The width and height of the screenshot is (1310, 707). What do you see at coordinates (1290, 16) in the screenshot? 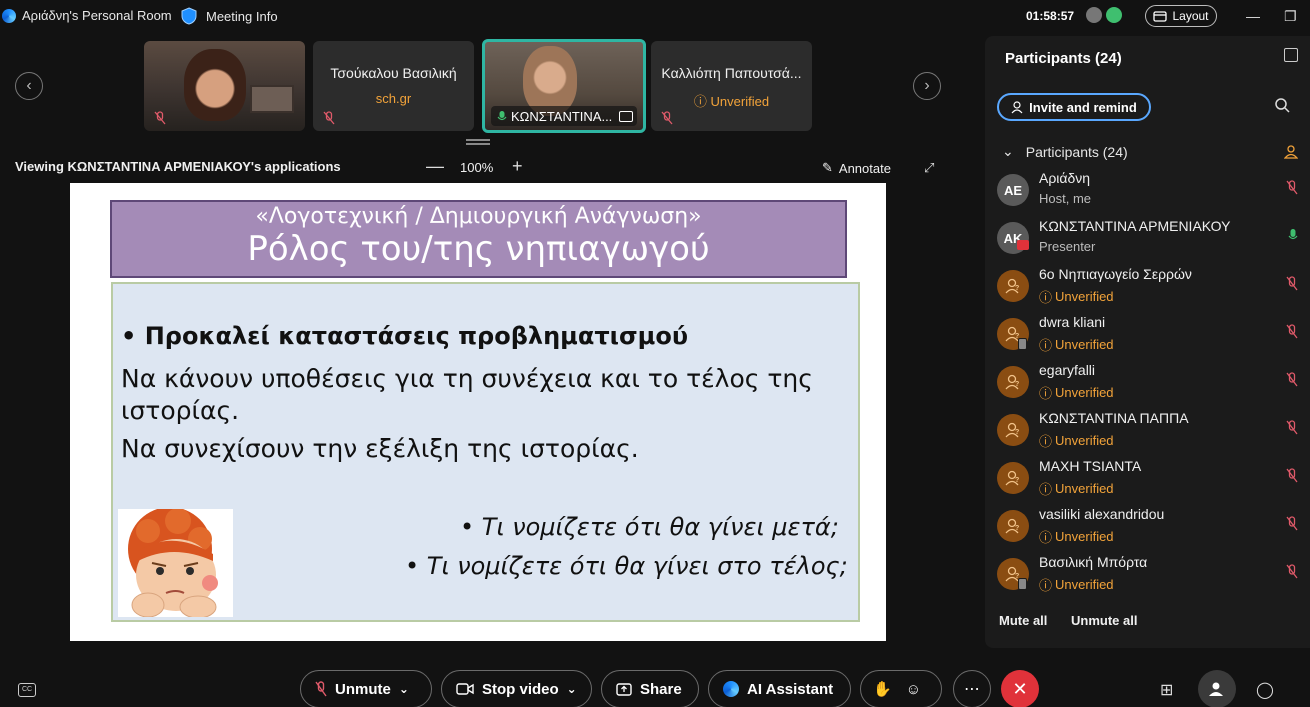
I see `restore-icon: ❐` at bounding box center [1290, 16].